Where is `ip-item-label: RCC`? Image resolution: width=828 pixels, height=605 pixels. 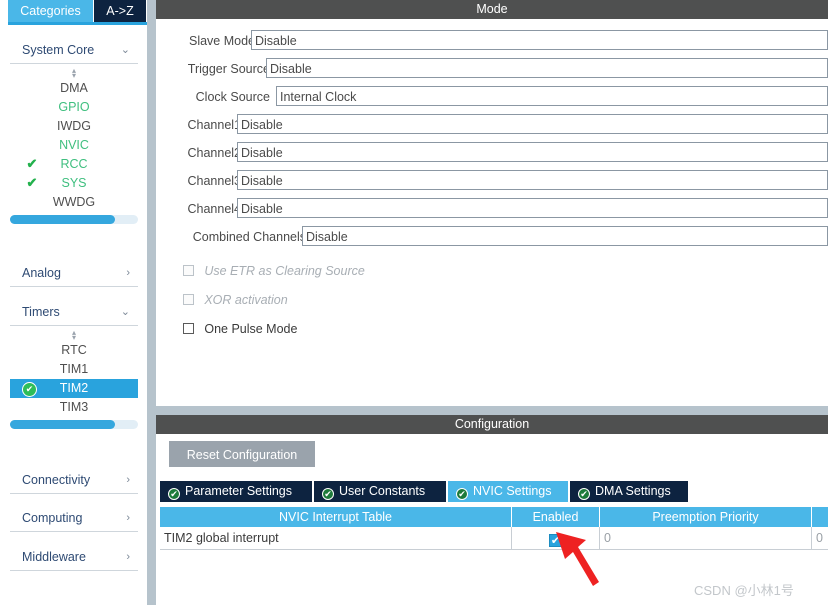
ip-item-label: RCC is located at coordinates (74, 164).